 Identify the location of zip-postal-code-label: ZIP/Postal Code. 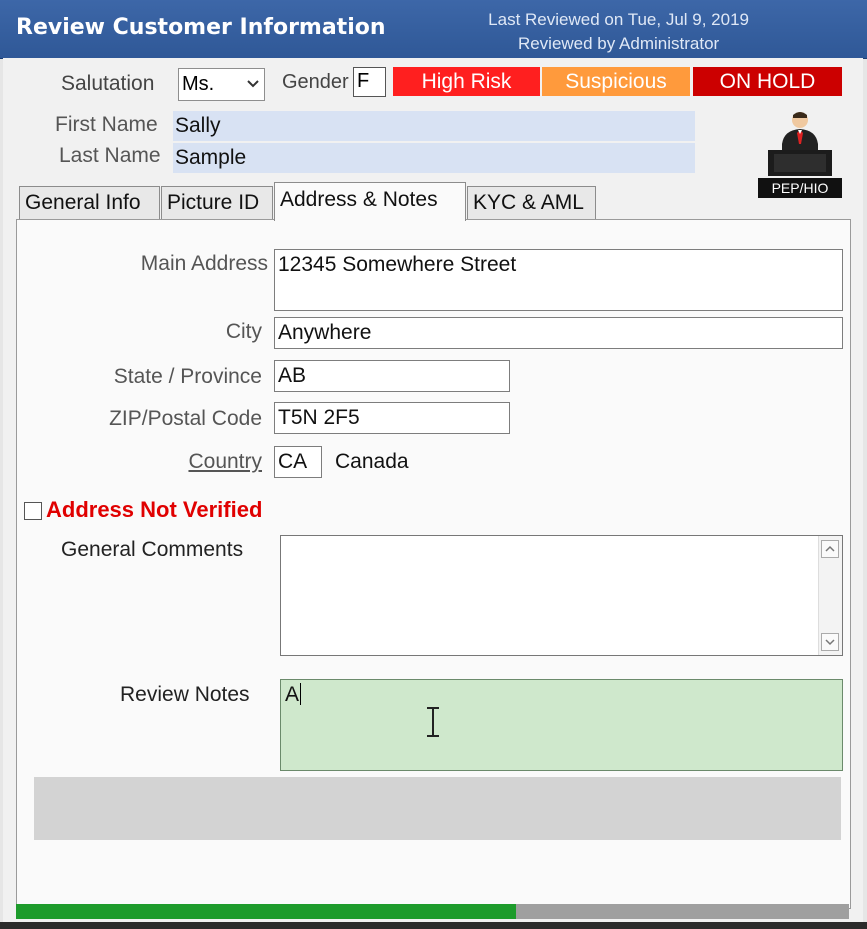
(185, 418).